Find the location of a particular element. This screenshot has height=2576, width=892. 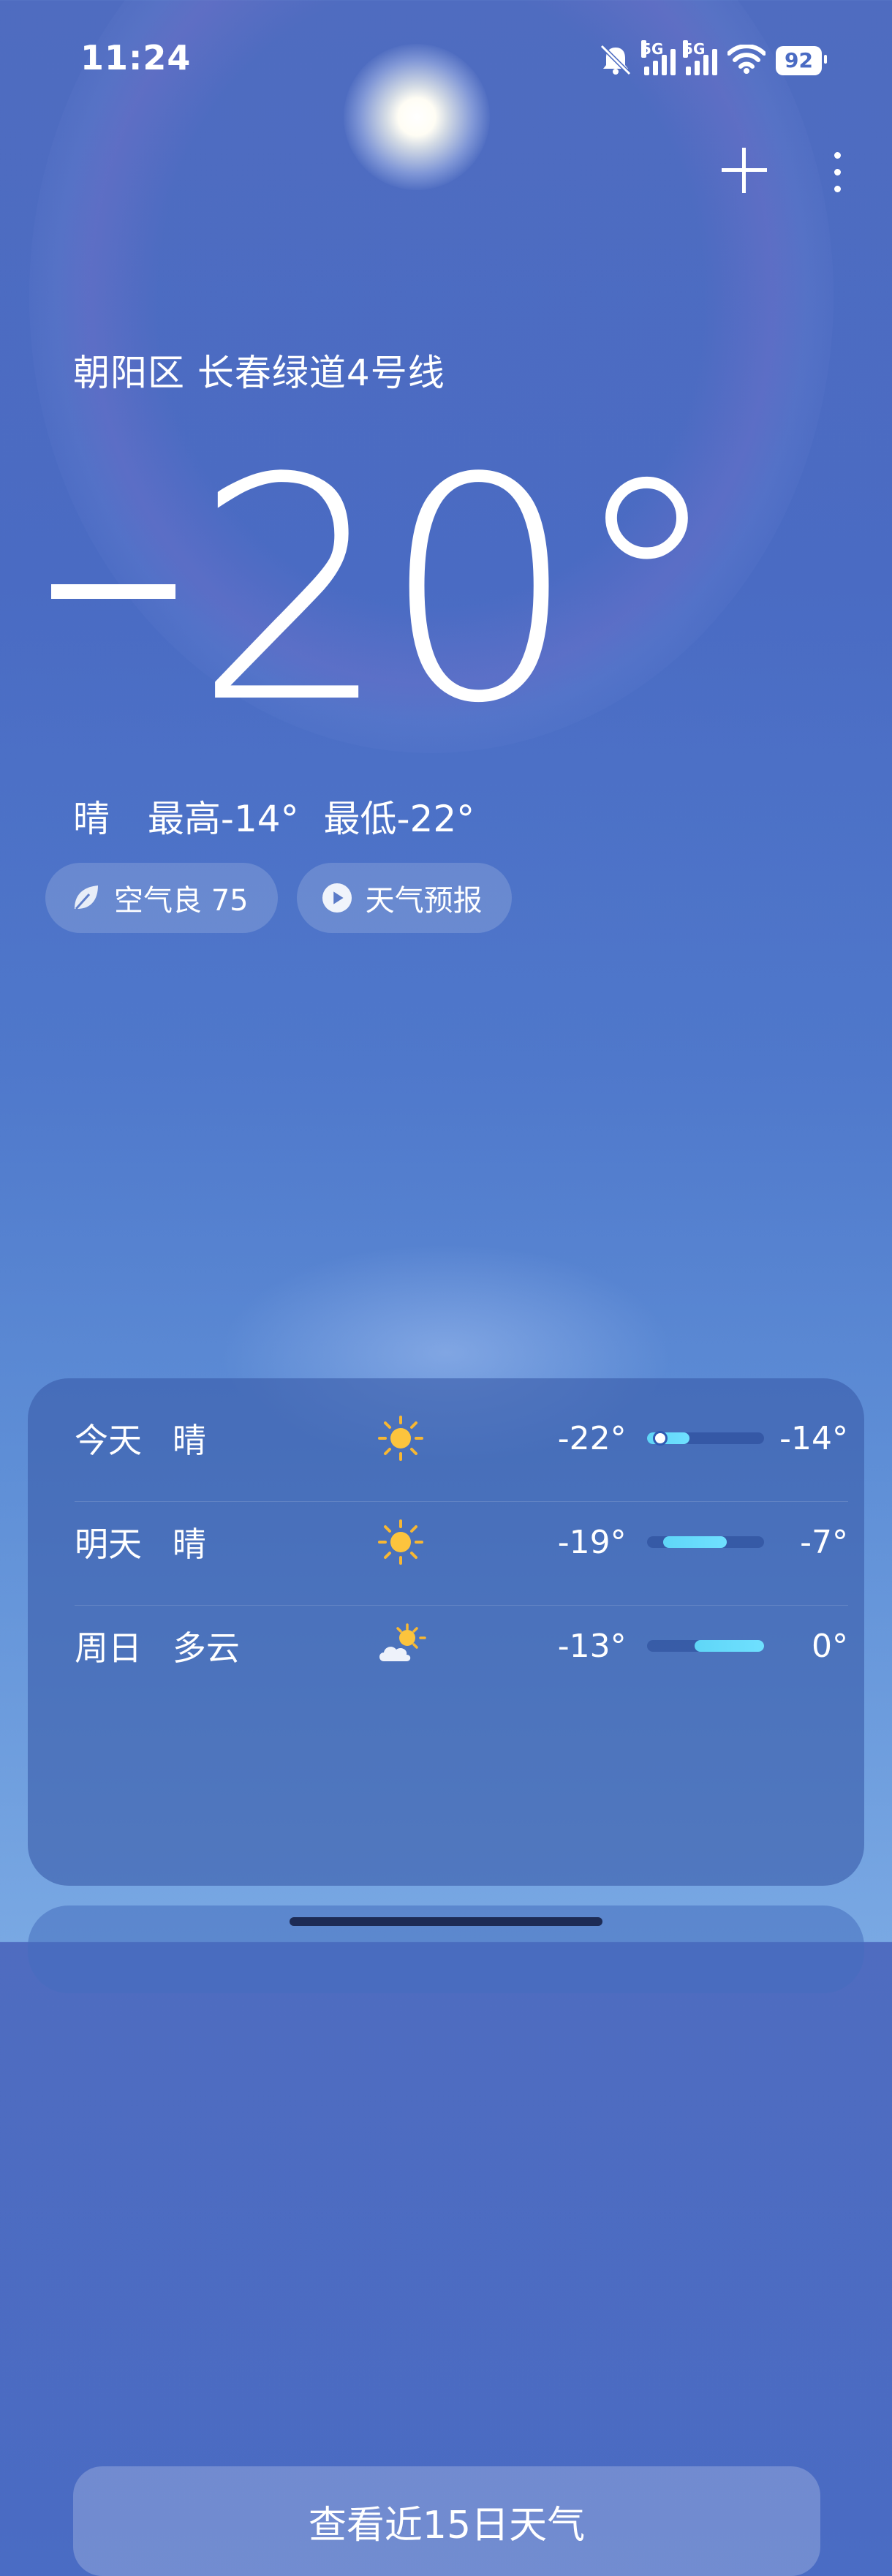

forecast-low: -22° is located at coordinates (592, 1438).